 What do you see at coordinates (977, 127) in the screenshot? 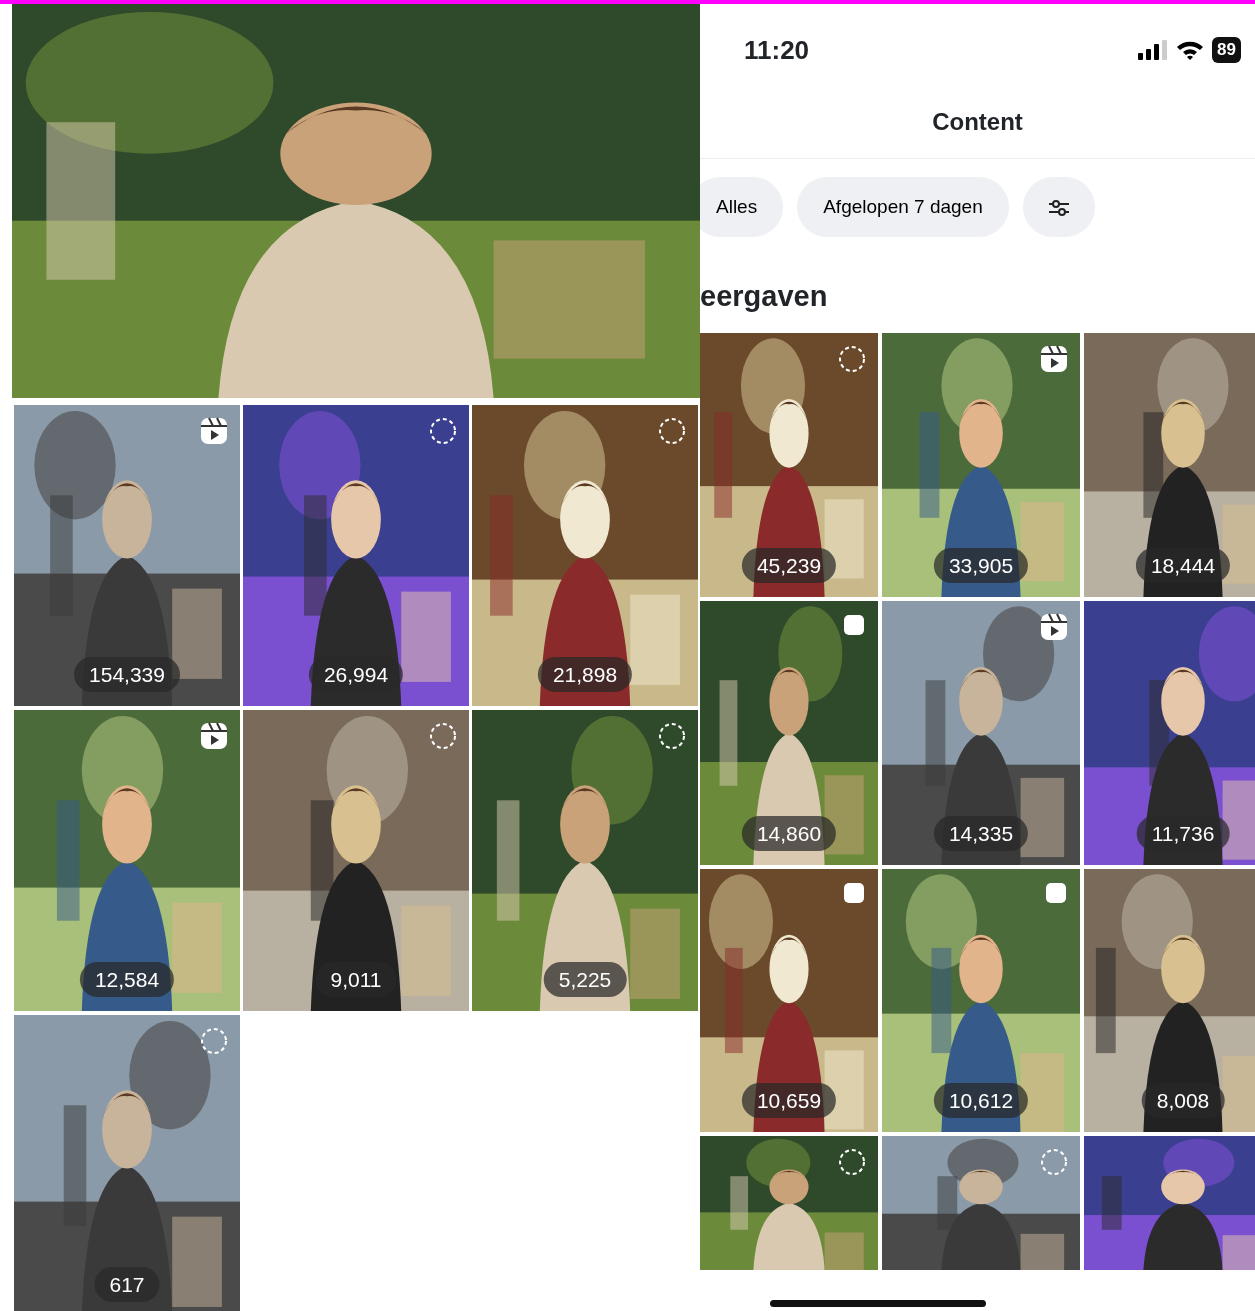
I see `page-title: Content` at bounding box center [977, 127].